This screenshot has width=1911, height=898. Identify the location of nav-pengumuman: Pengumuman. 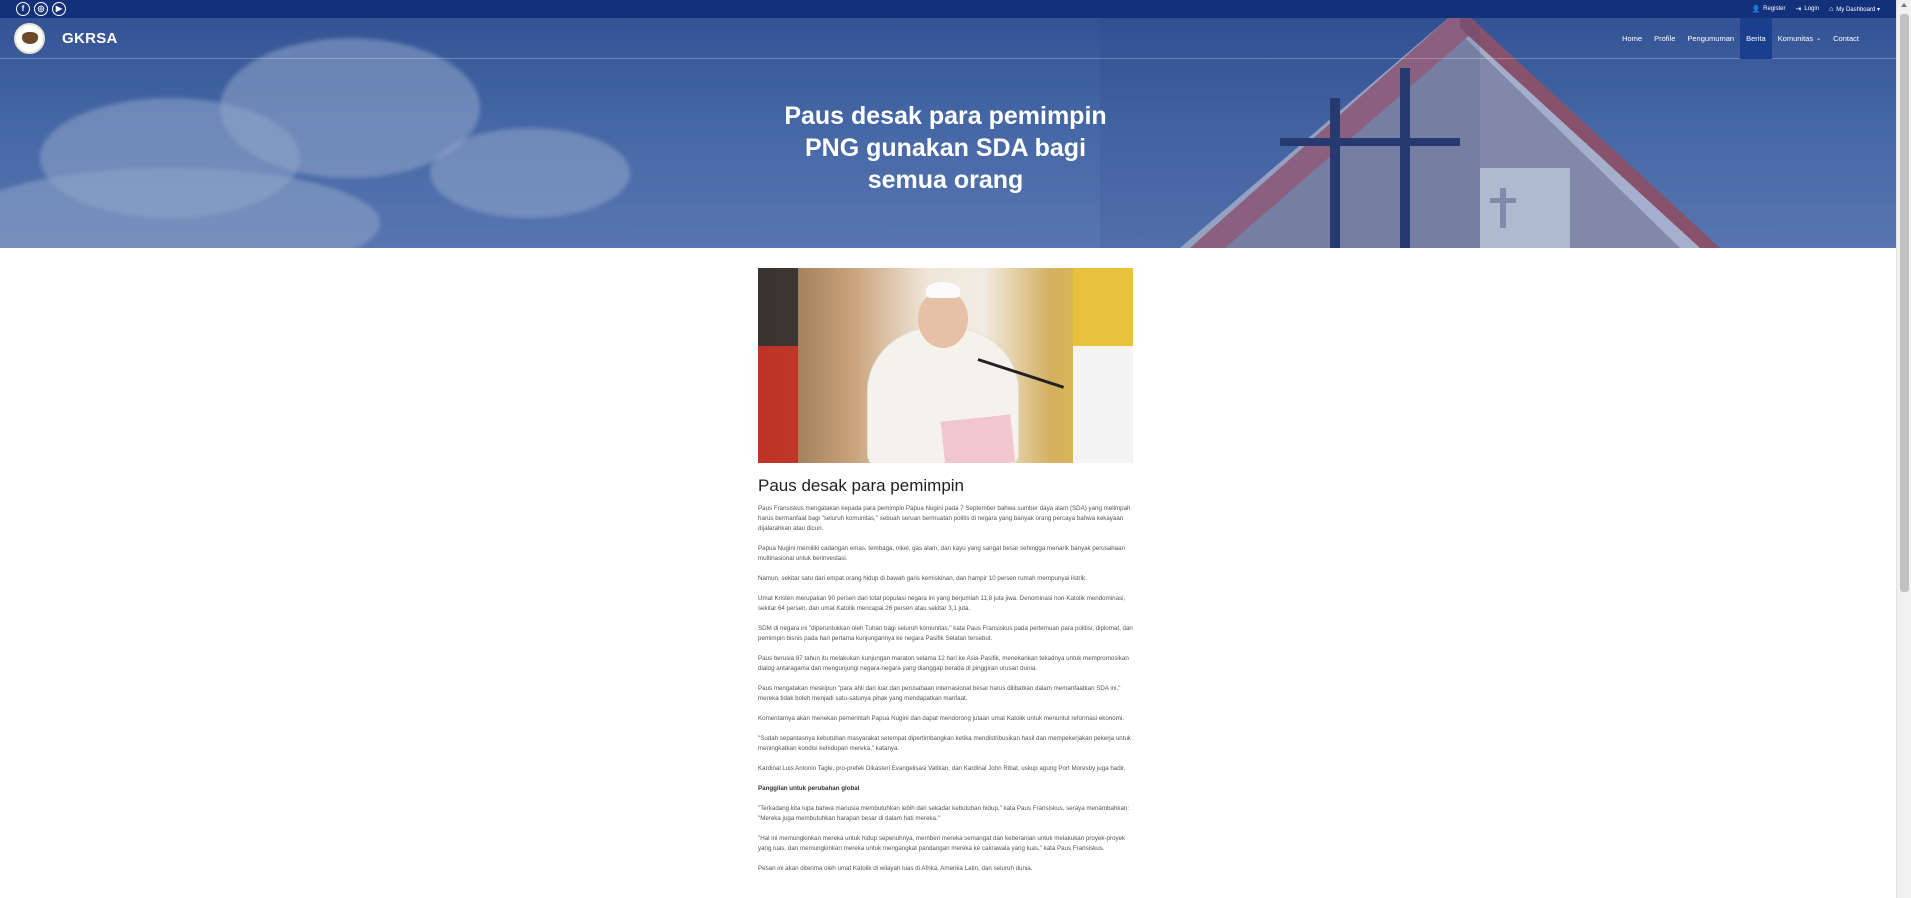
(1710, 38).